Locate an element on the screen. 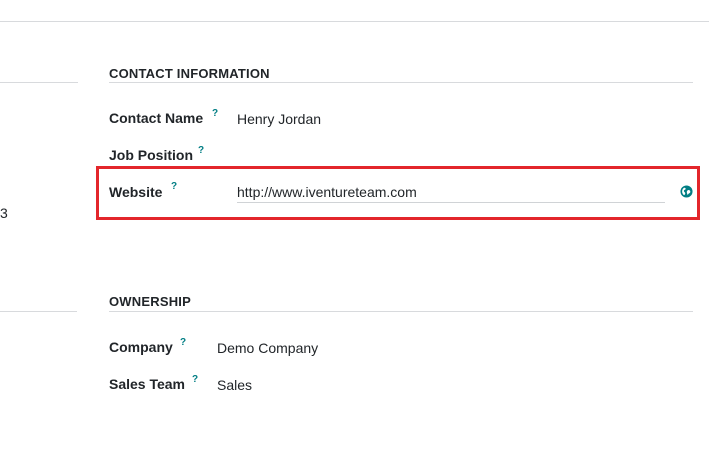 This screenshot has width=709, height=460. ownership-section-divider is located at coordinates (401, 311).